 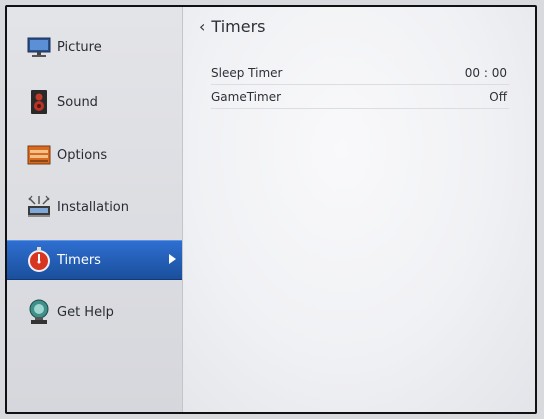 What do you see at coordinates (39, 47) in the screenshot?
I see `monitor-icon` at bounding box center [39, 47].